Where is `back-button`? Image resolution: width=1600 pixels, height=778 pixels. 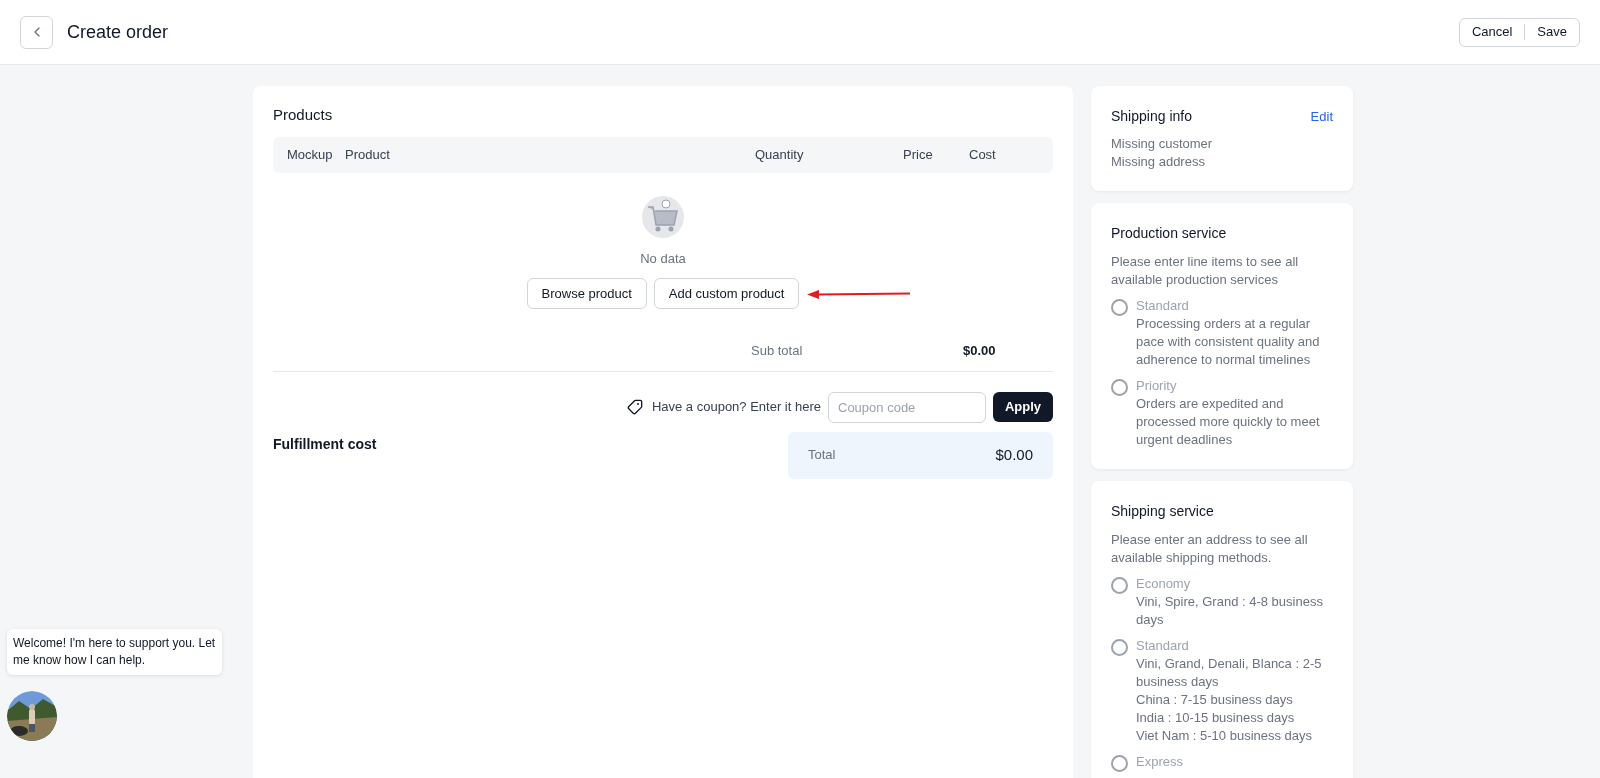 back-button is located at coordinates (36, 32).